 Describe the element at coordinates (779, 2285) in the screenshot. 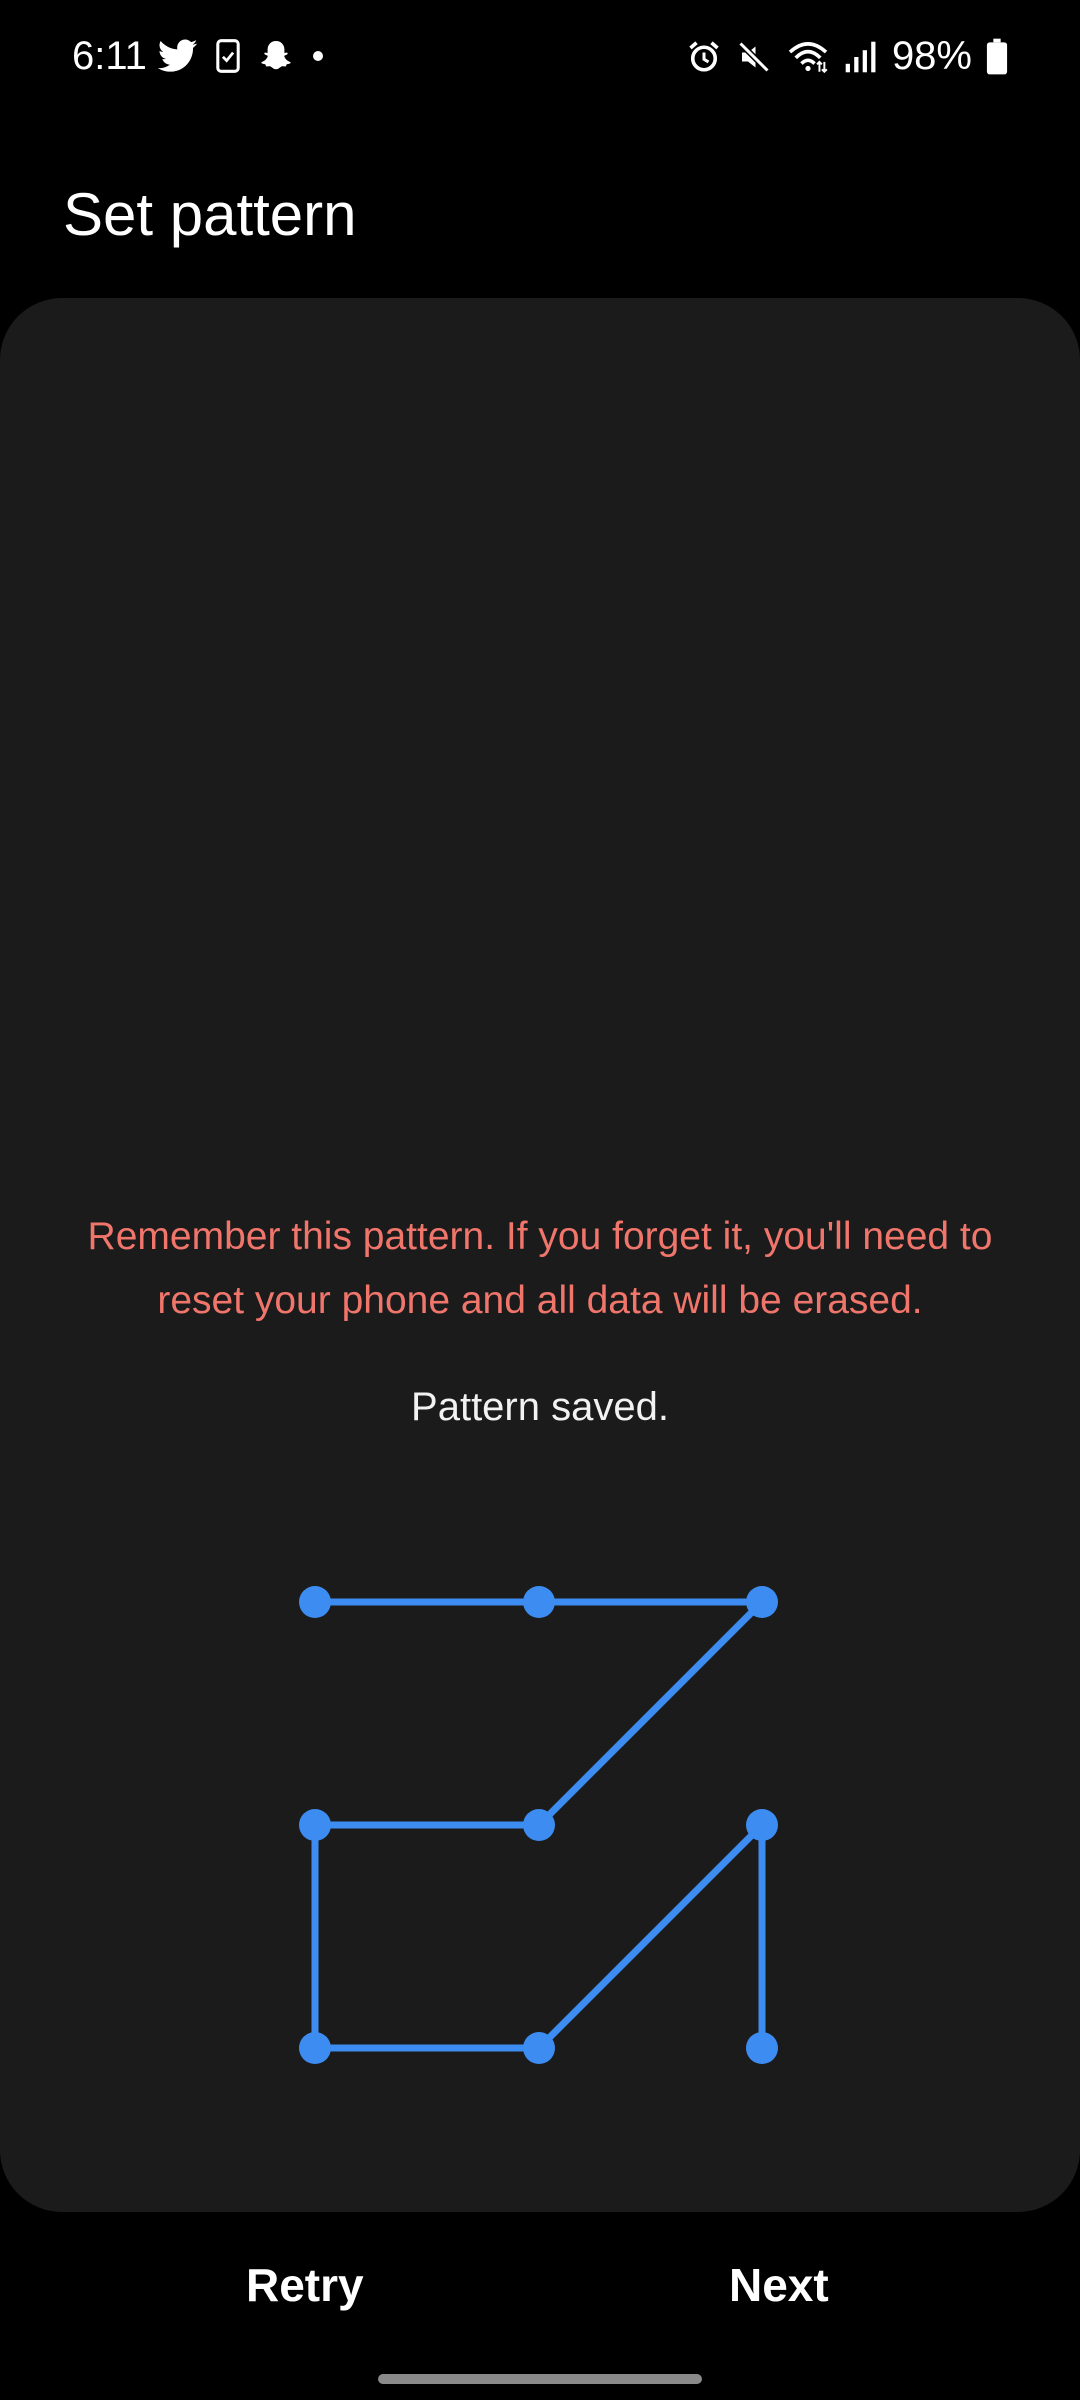

I see `next-button: Next` at that location.